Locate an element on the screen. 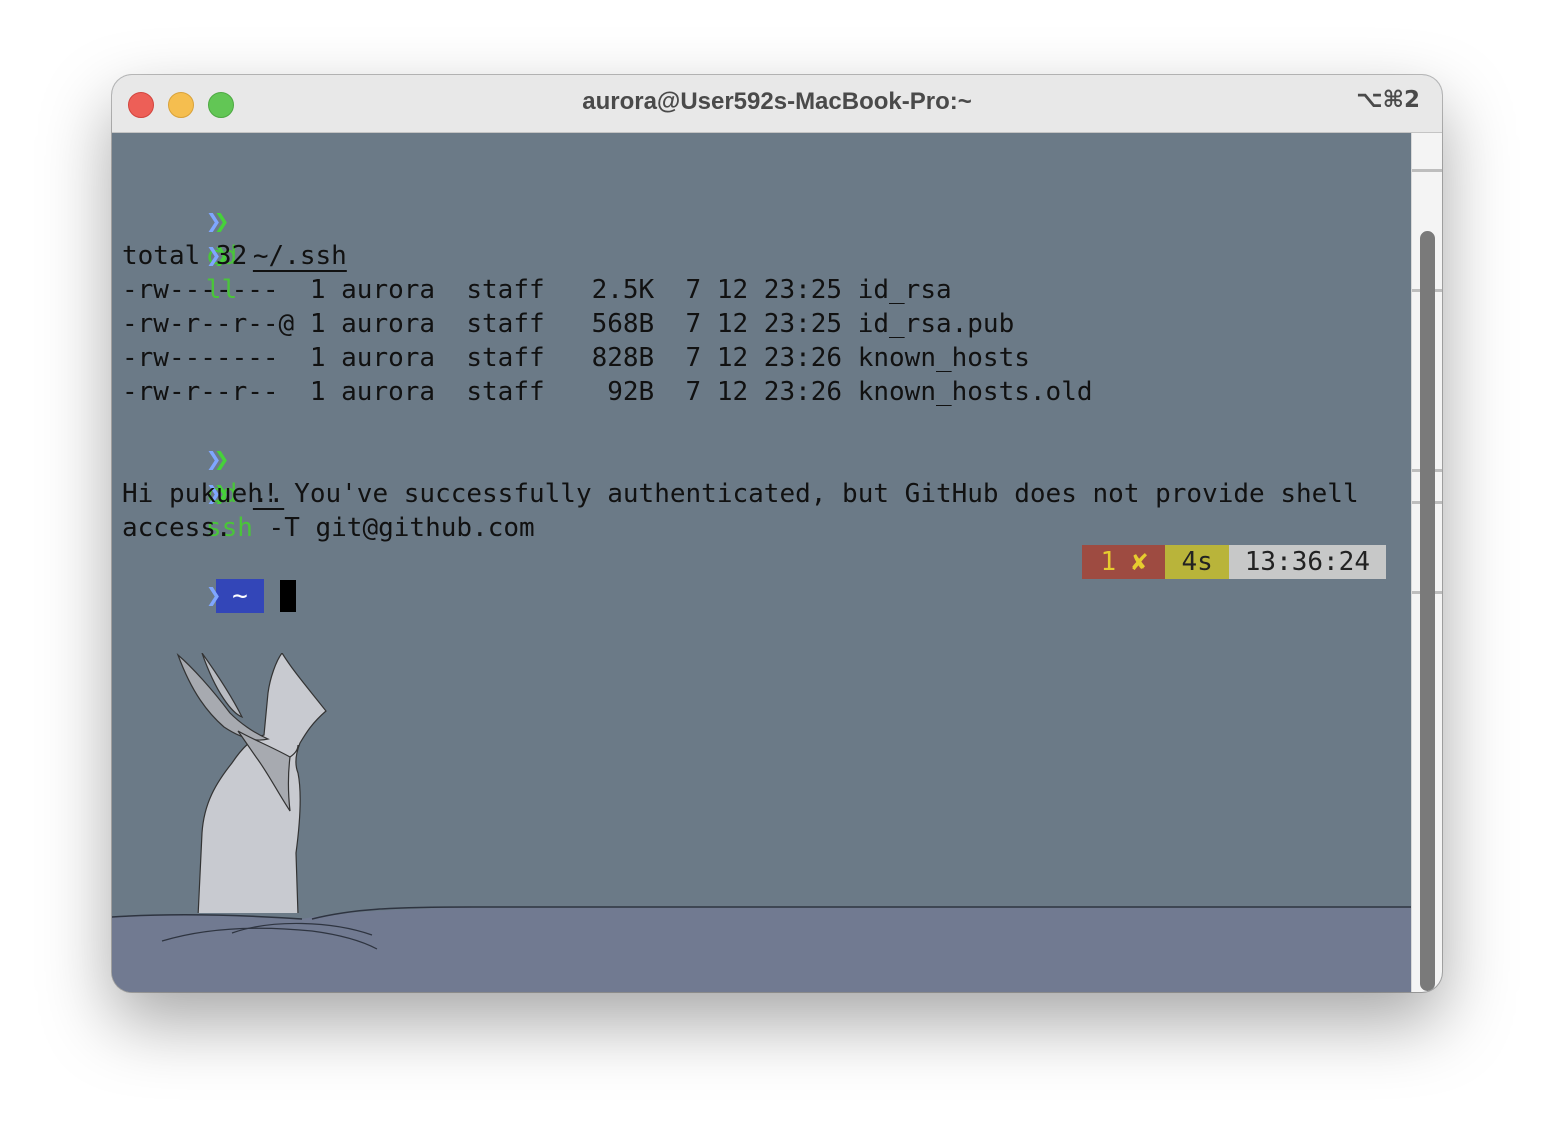 Image resolution: width=1554 pixels, height=1140 pixels. window-title: aurora@User592s-MacBook-Pro:~ is located at coordinates (777, 101).